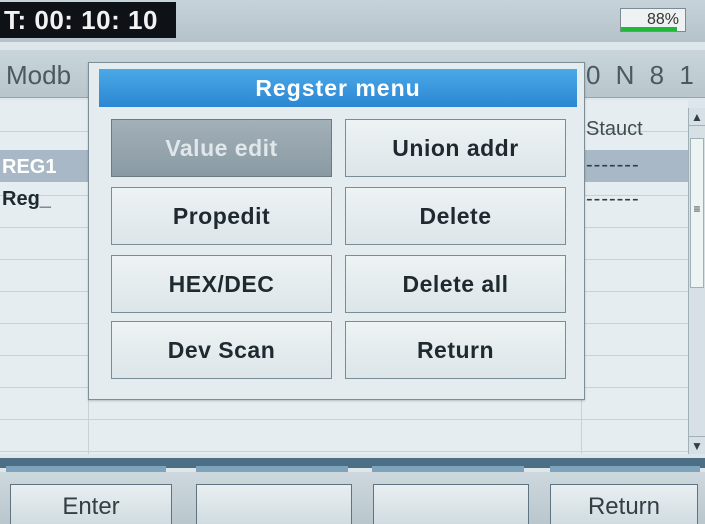  What do you see at coordinates (642, 75) in the screenshot?
I see `device-id: 0 N 8 1` at bounding box center [642, 75].